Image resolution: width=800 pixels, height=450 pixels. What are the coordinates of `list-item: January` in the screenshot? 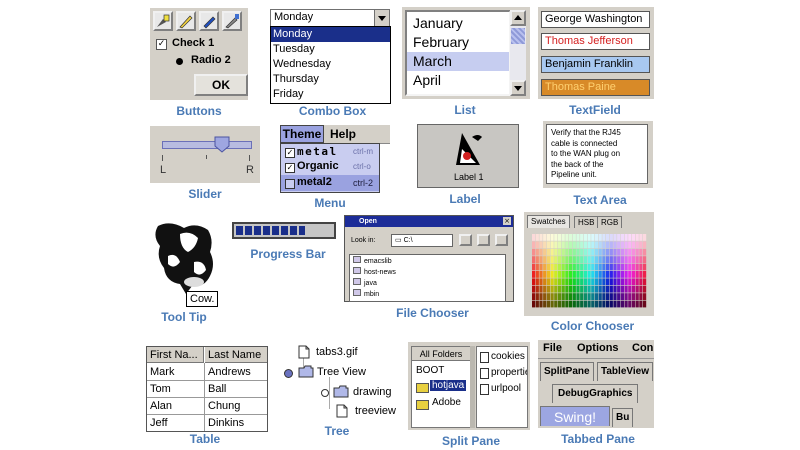 It's located at (458, 23).